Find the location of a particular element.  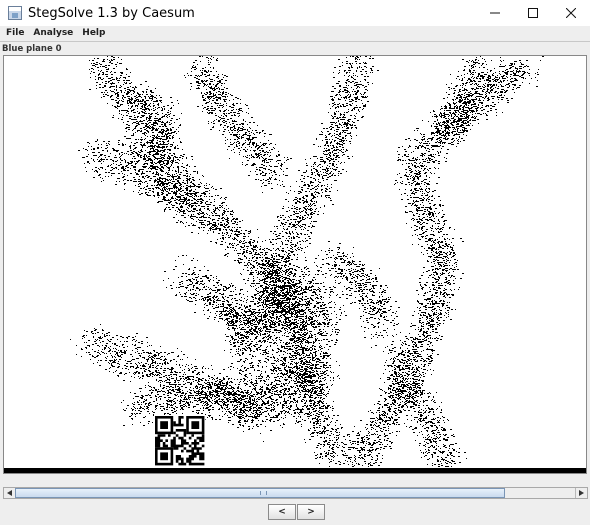

close-icon is located at coordinates (571, 13).